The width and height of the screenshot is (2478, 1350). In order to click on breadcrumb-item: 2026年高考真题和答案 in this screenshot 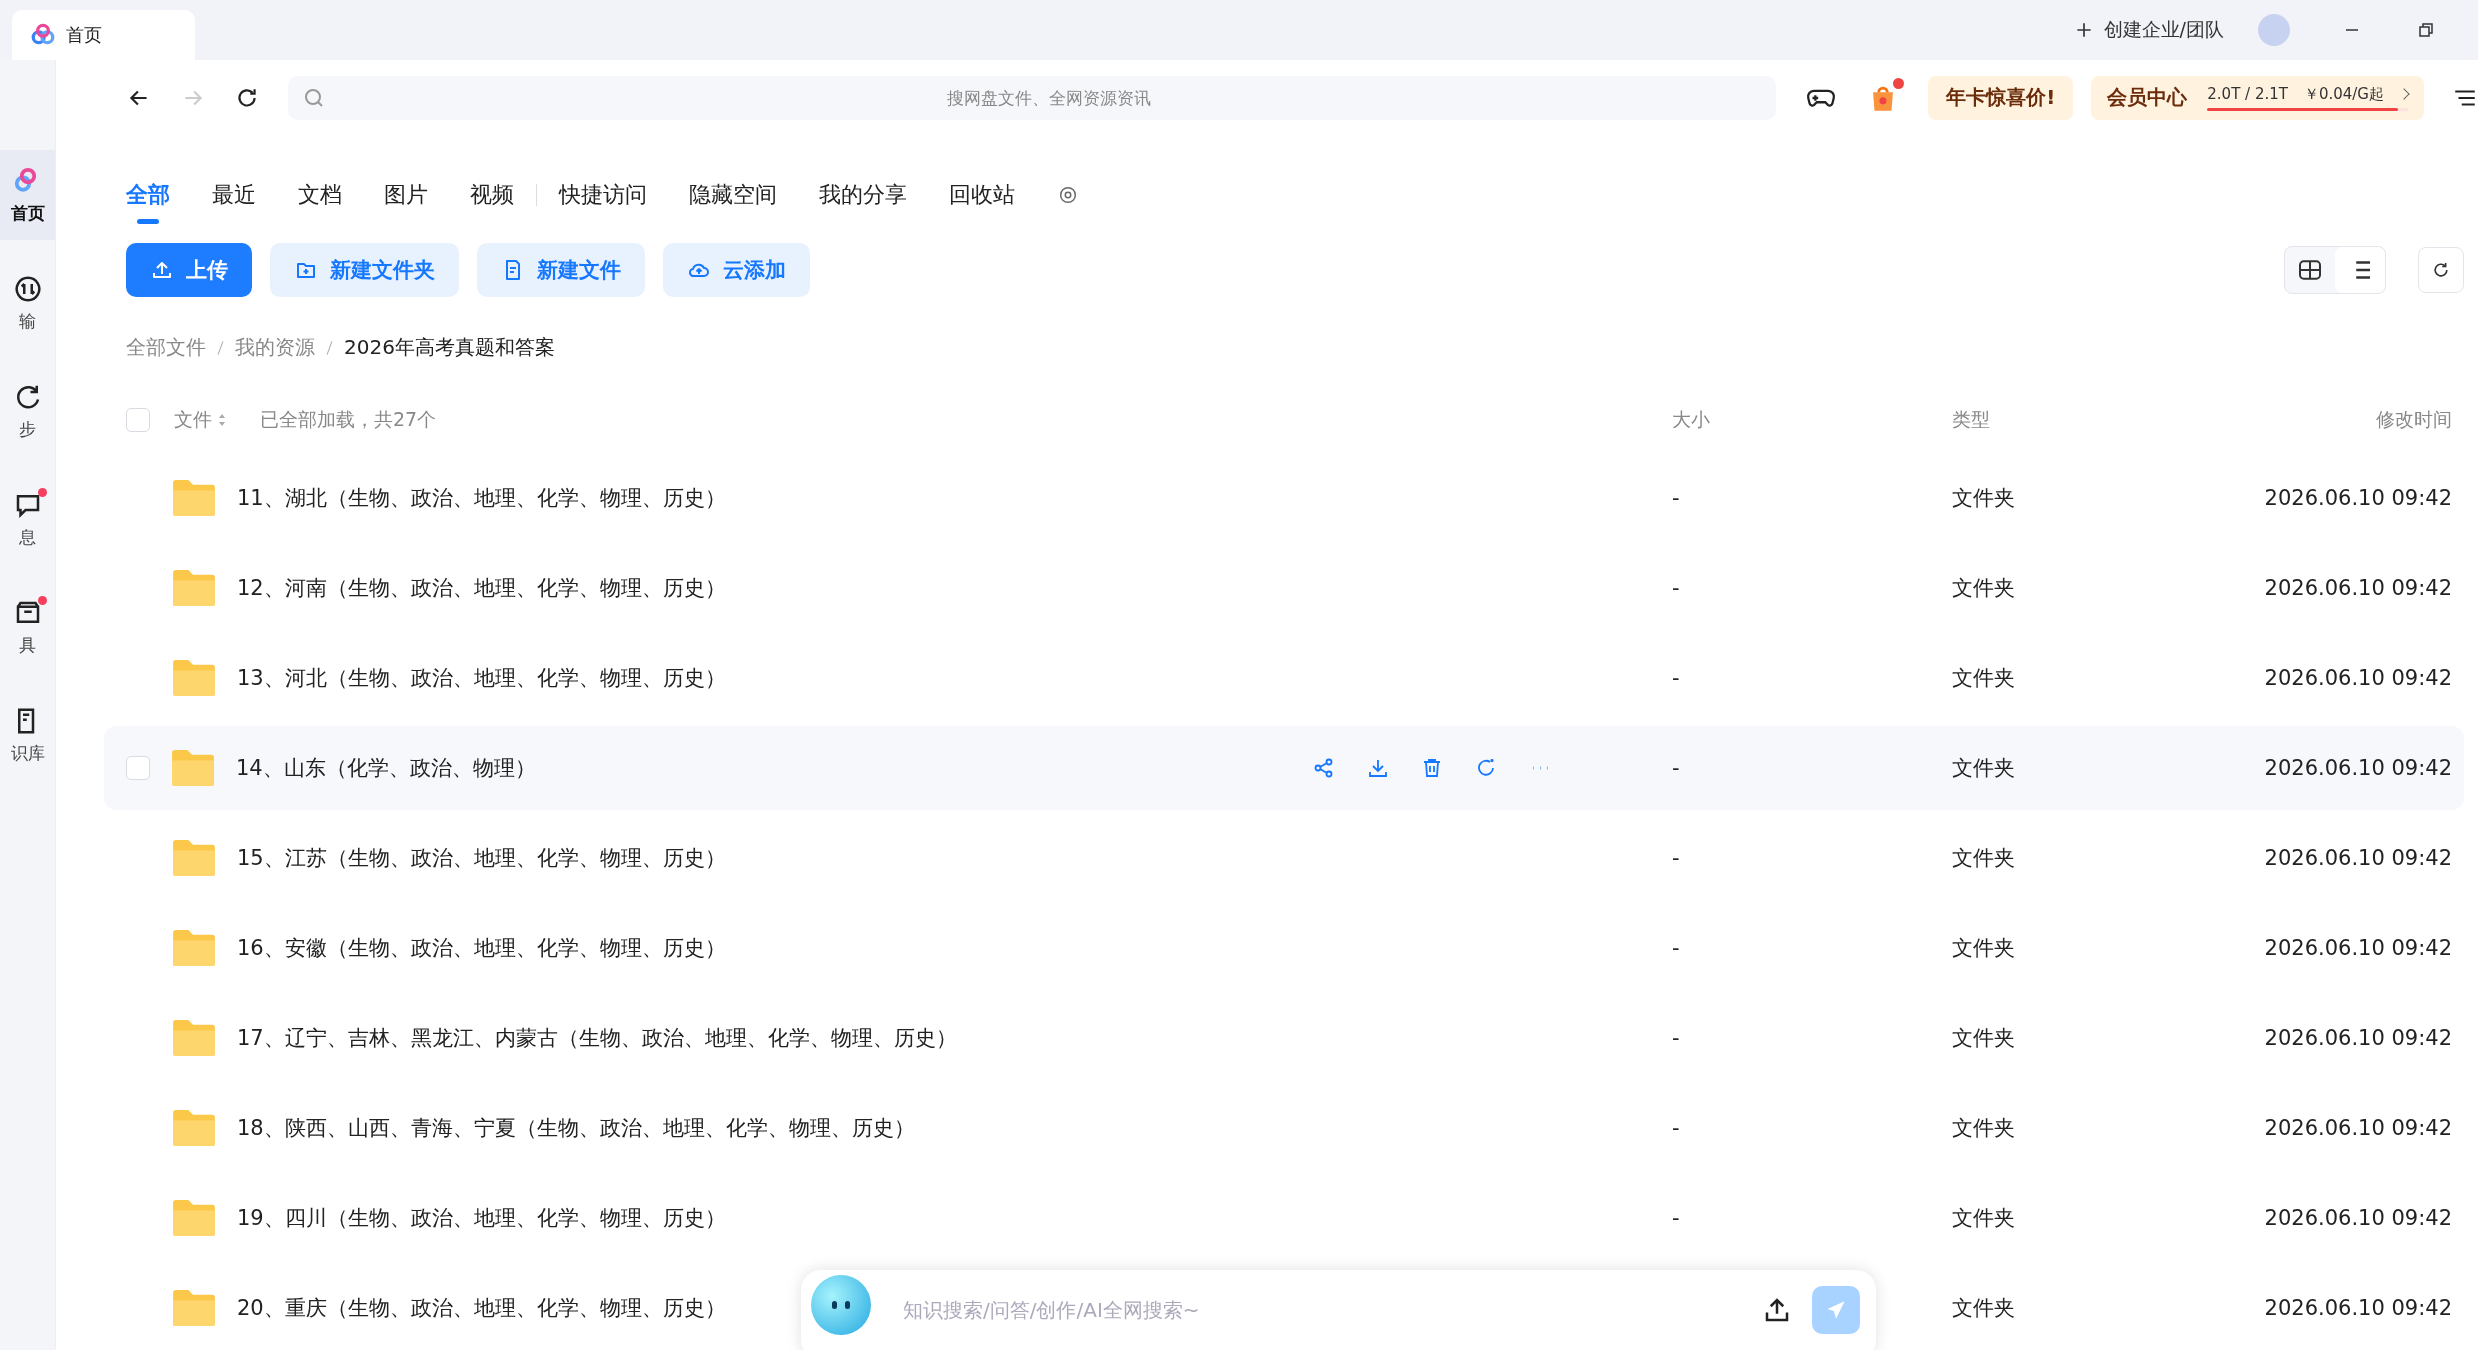, I will do `click(449, 347)`.